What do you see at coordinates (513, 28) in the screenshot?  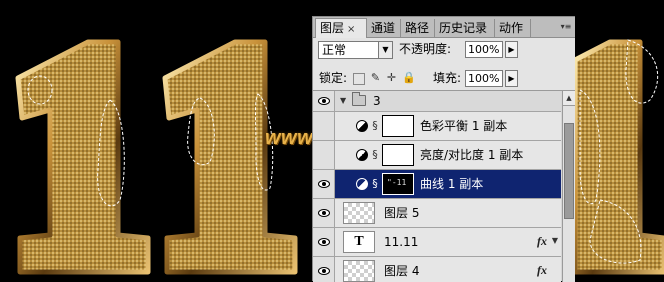 I see `tab-actions: 动作` at bounding box center [513, 28].